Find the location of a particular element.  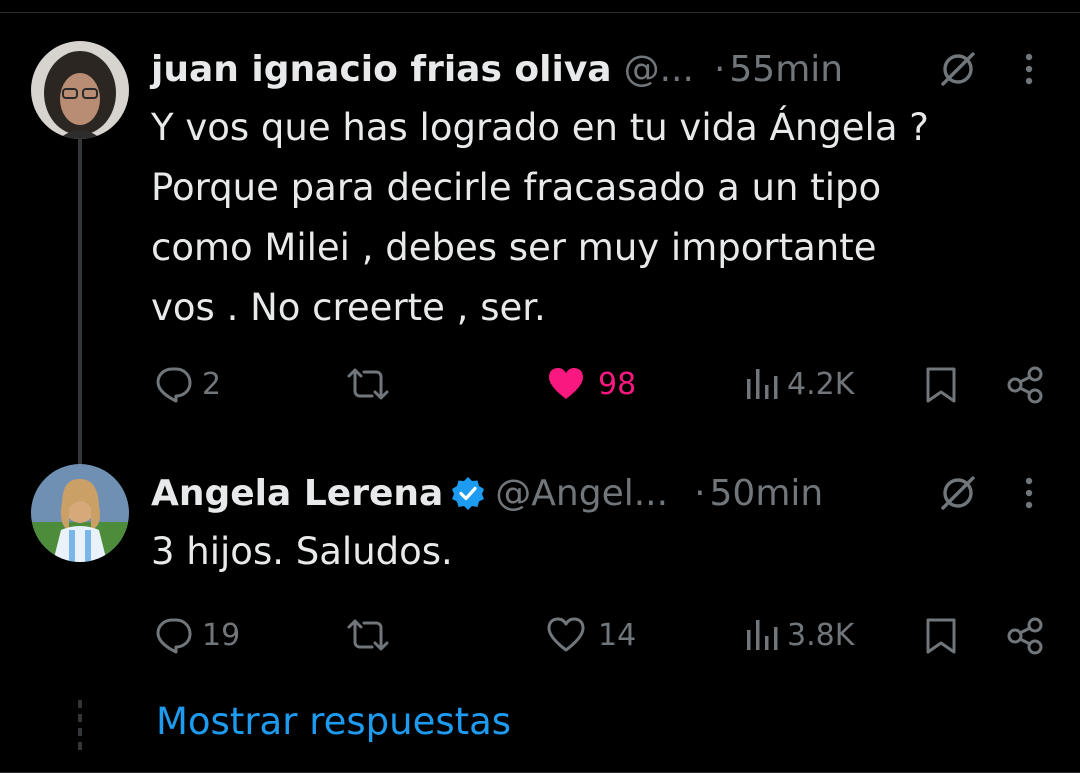

reply-count: 2 is located at coordinates (212, 384).